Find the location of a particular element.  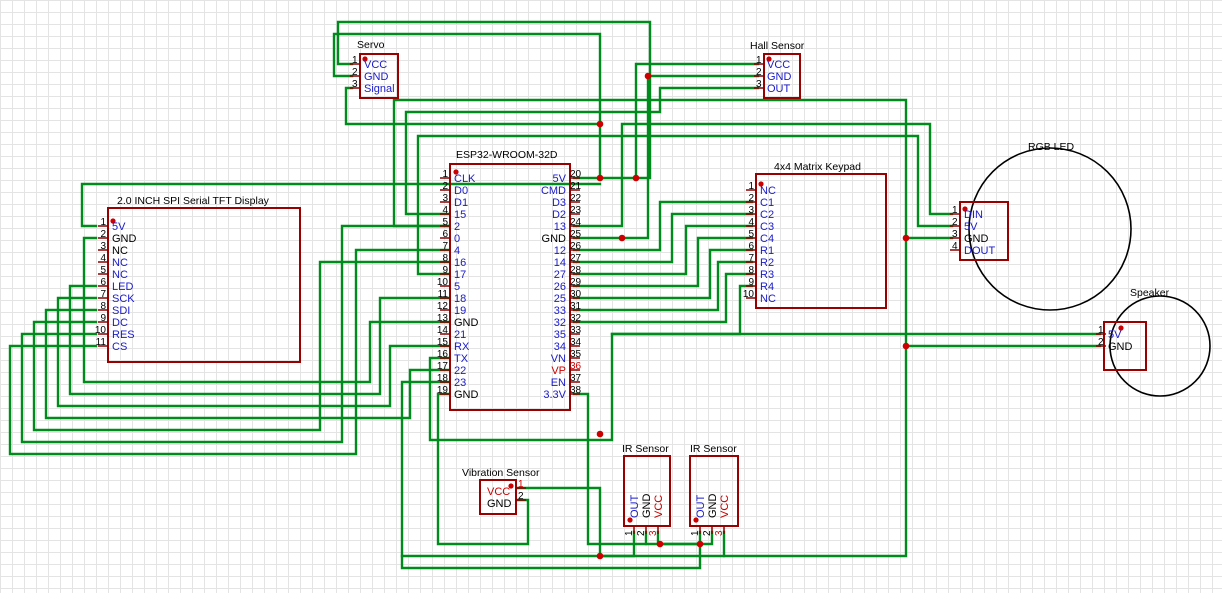

pin-number: 28 is located at coordinates (576, 270).